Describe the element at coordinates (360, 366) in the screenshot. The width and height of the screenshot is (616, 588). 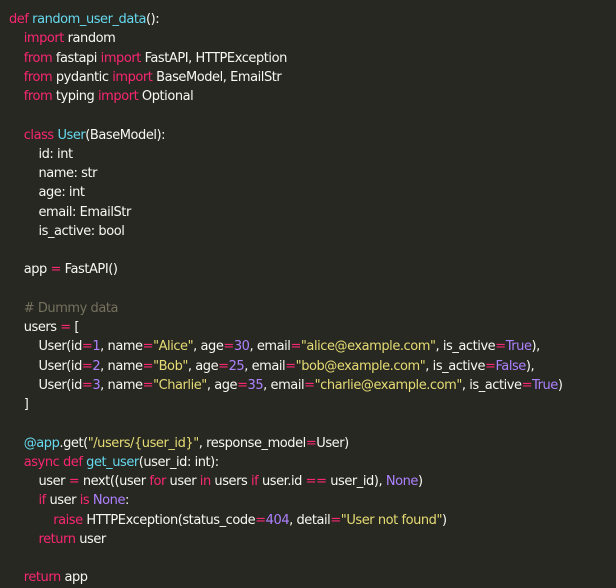
I see `code-token: "bob@example.com"` at that location.